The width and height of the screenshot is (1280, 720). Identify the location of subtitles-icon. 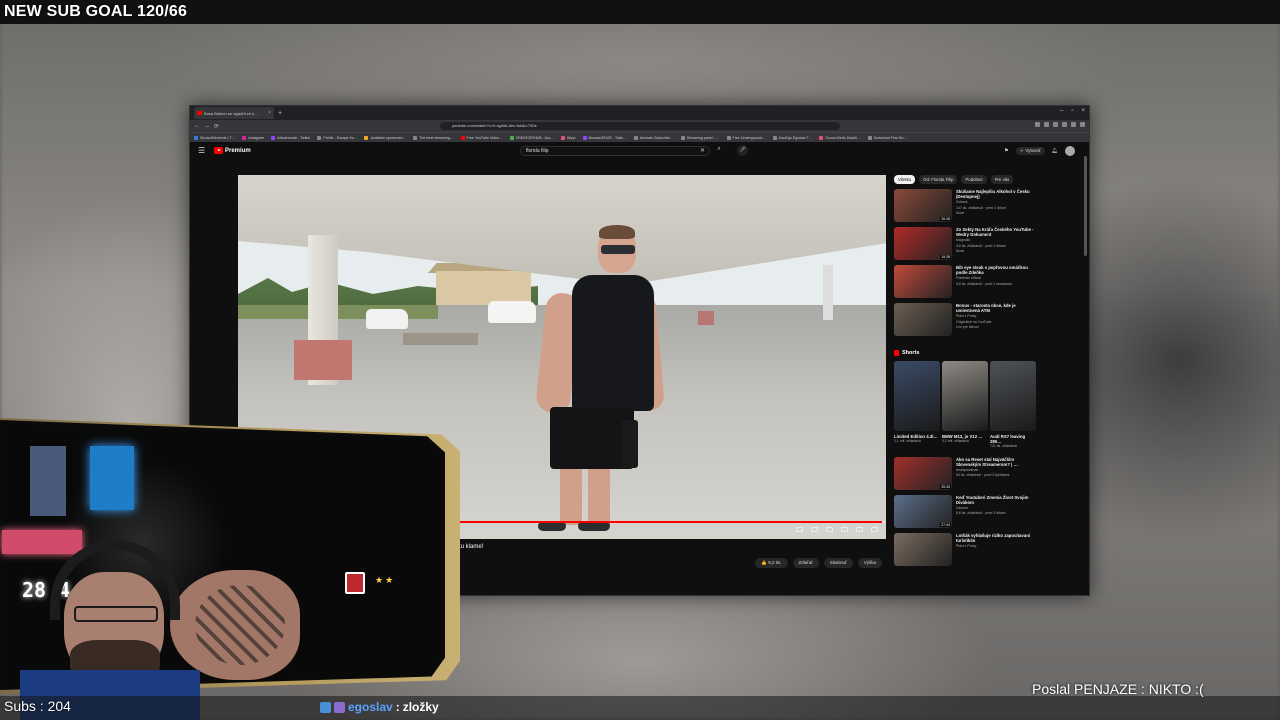
(814, 529).